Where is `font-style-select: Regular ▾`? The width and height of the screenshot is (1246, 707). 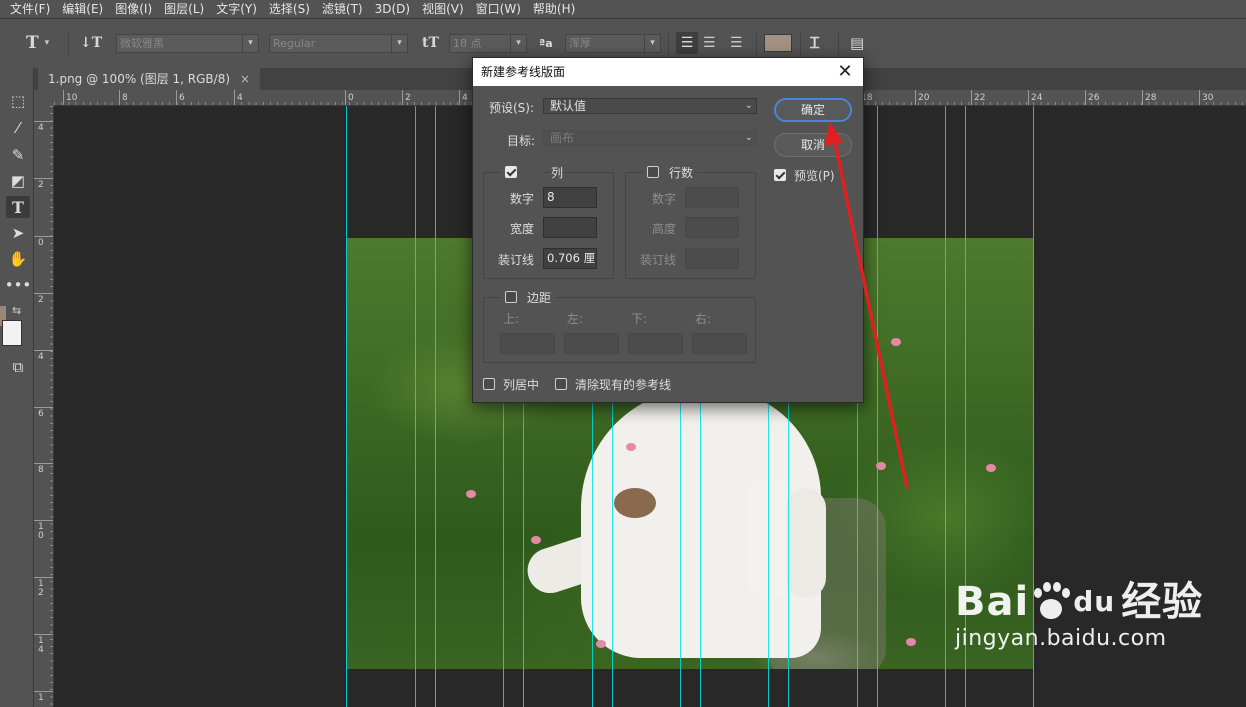 font-style-select: Regular ▾ is located at coordinates (338, 43).